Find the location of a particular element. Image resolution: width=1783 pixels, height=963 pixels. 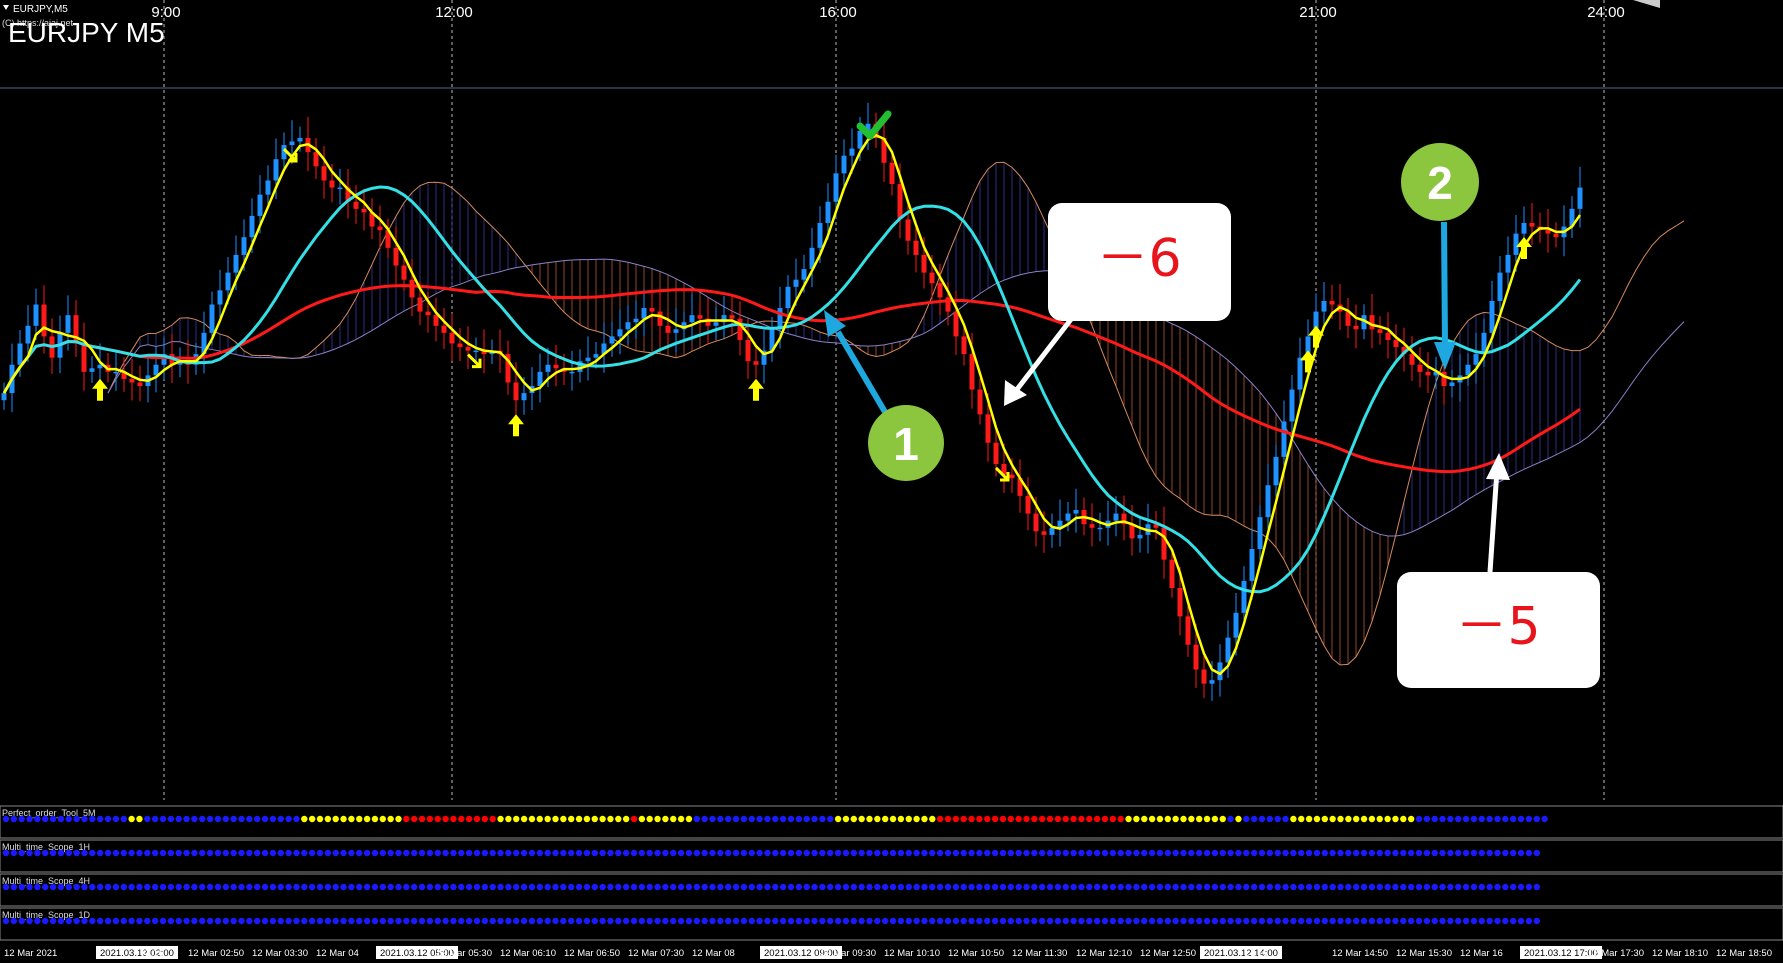

indicator-panel is located at coordinates (891, 856).